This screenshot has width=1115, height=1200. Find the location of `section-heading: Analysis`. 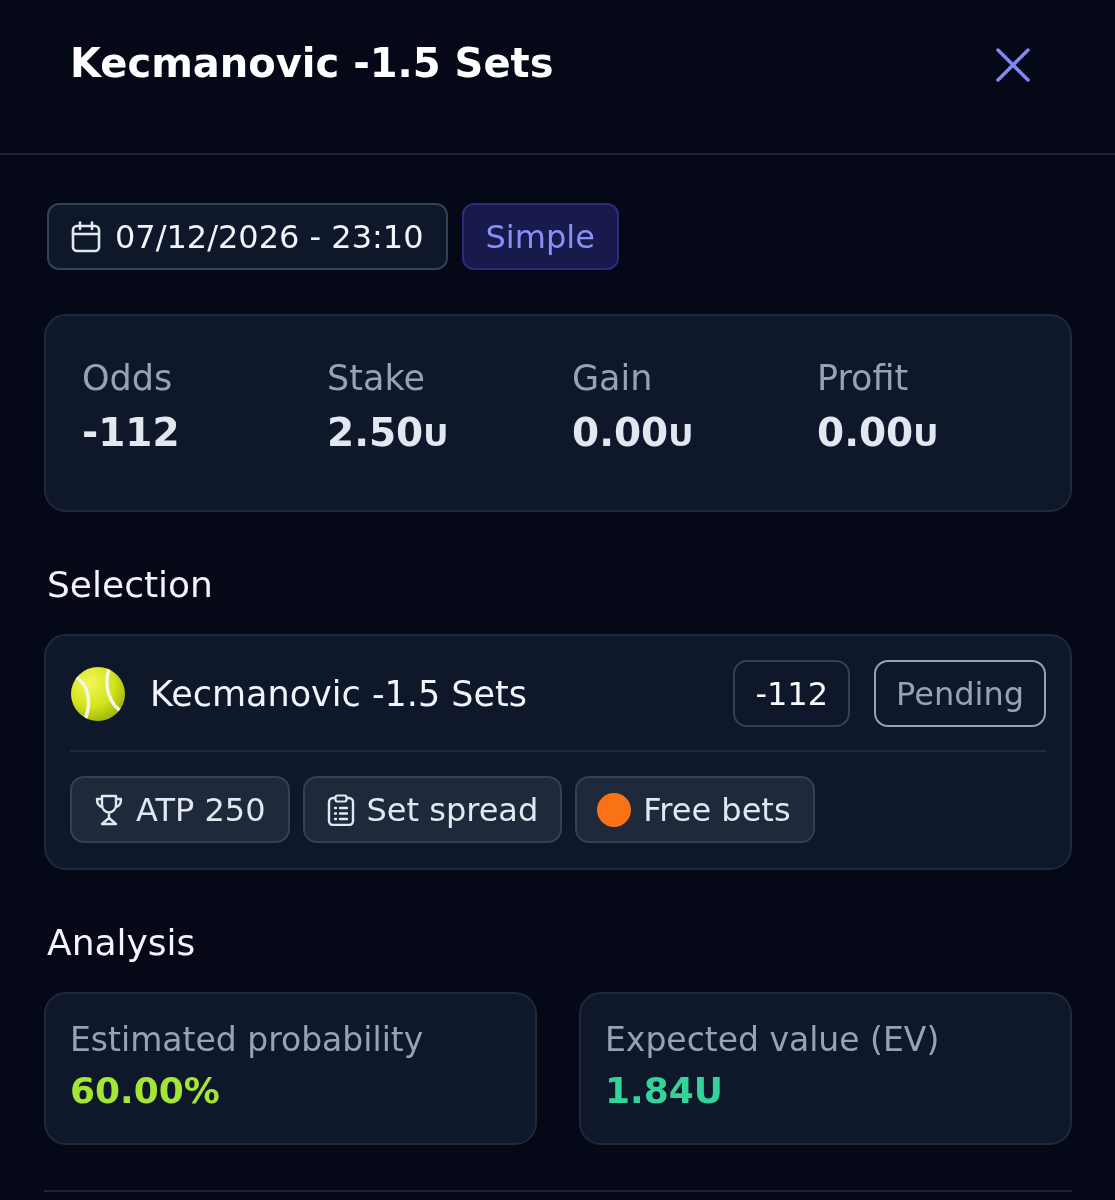

section-heading: Analysis is located at coordinates (121, 943).